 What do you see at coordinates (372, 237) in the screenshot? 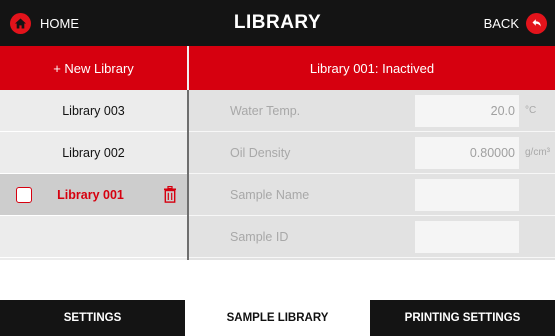
I see `field-row-sample-id: Sample ID` at bounding box center [372, 237].